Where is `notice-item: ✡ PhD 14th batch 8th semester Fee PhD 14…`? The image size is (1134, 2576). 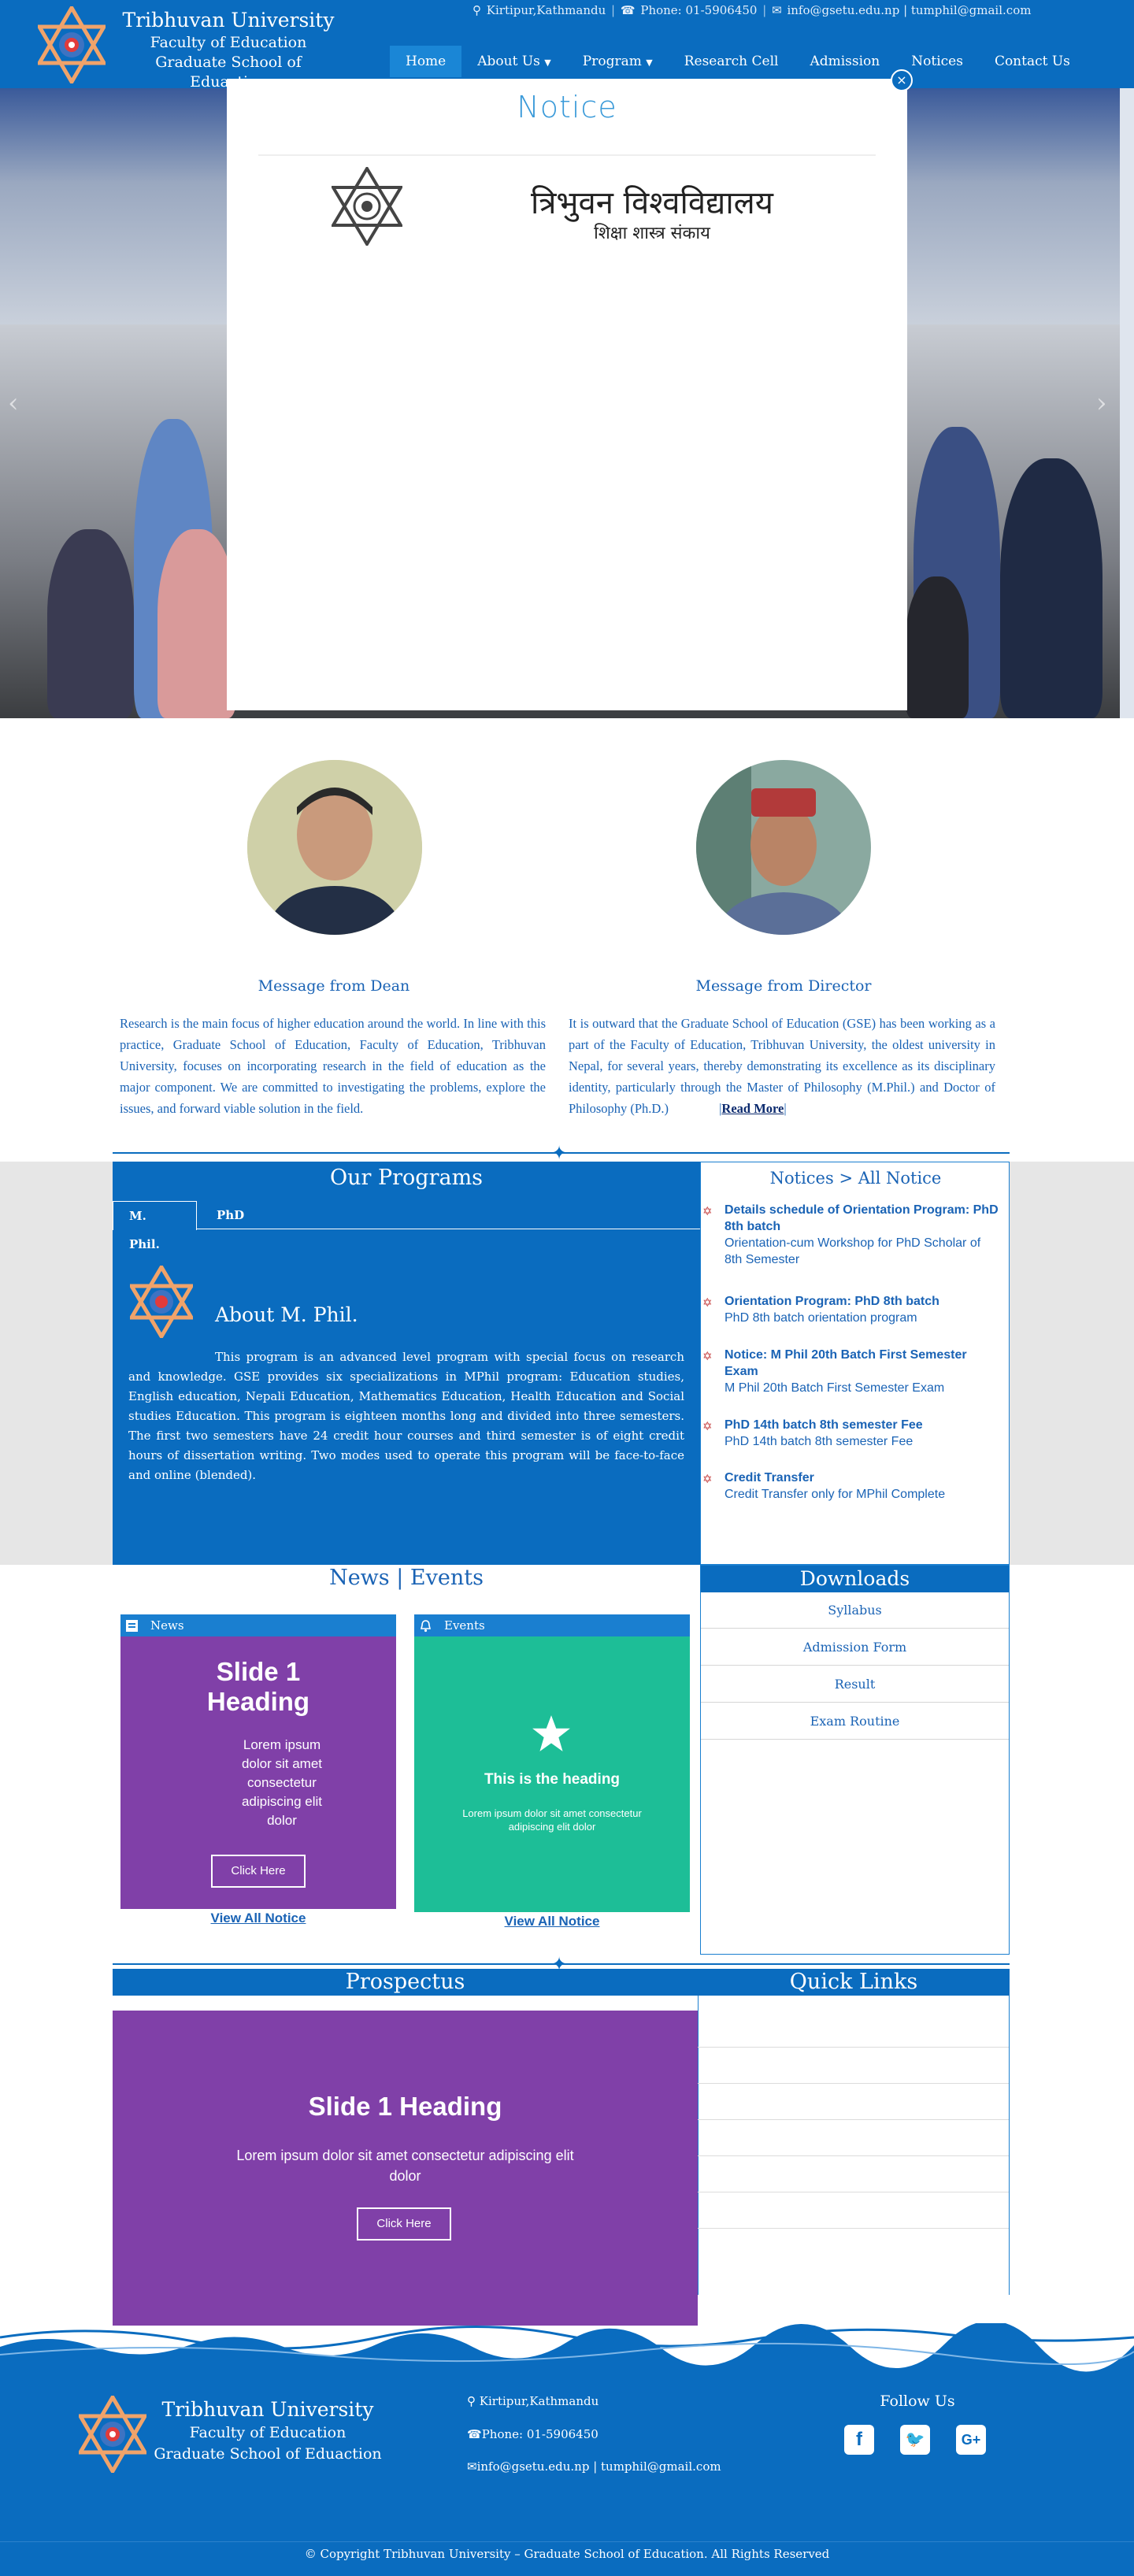
notice-item: ✡ PhD 14th batch 8th semester Fee PhD 14… is located at coordinates (851, 1433).